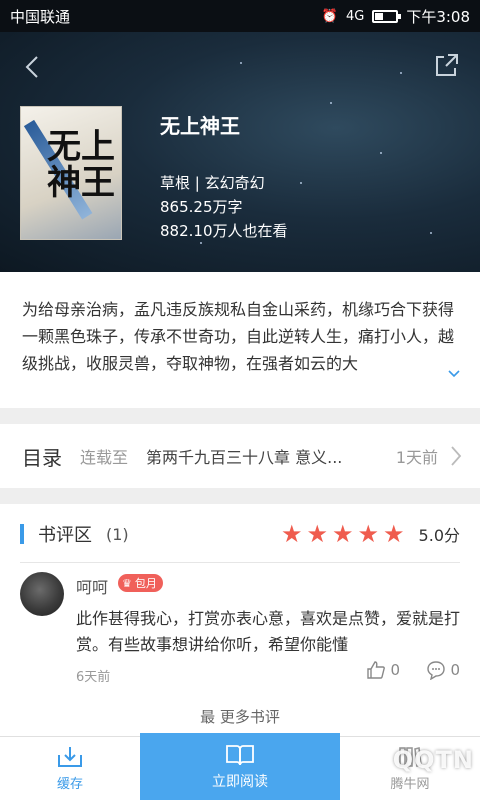 This screenshot has width=480, height=800. What do you see at coordinates (240, 534) in the screenshot?
I see `review-header: 书评区 (1) ★ ★ ★ ★ ★ 5.0分` at bounding box center [240, 534].